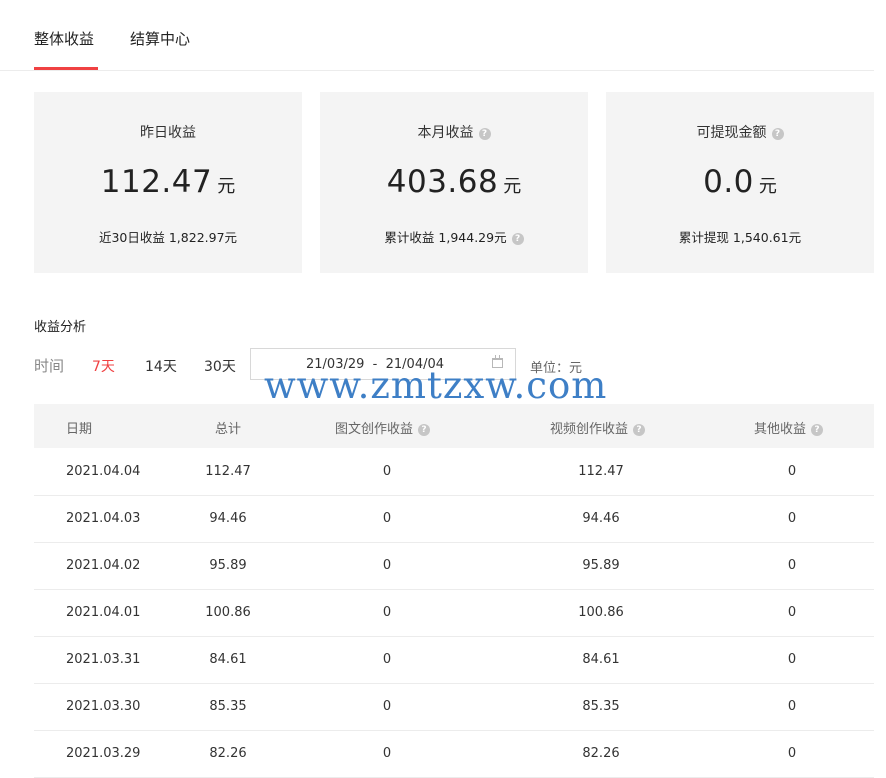 The height and width of the screenshot is (778, 886). I want to click on card-sub-label: 累计提现, so click(703, 237).